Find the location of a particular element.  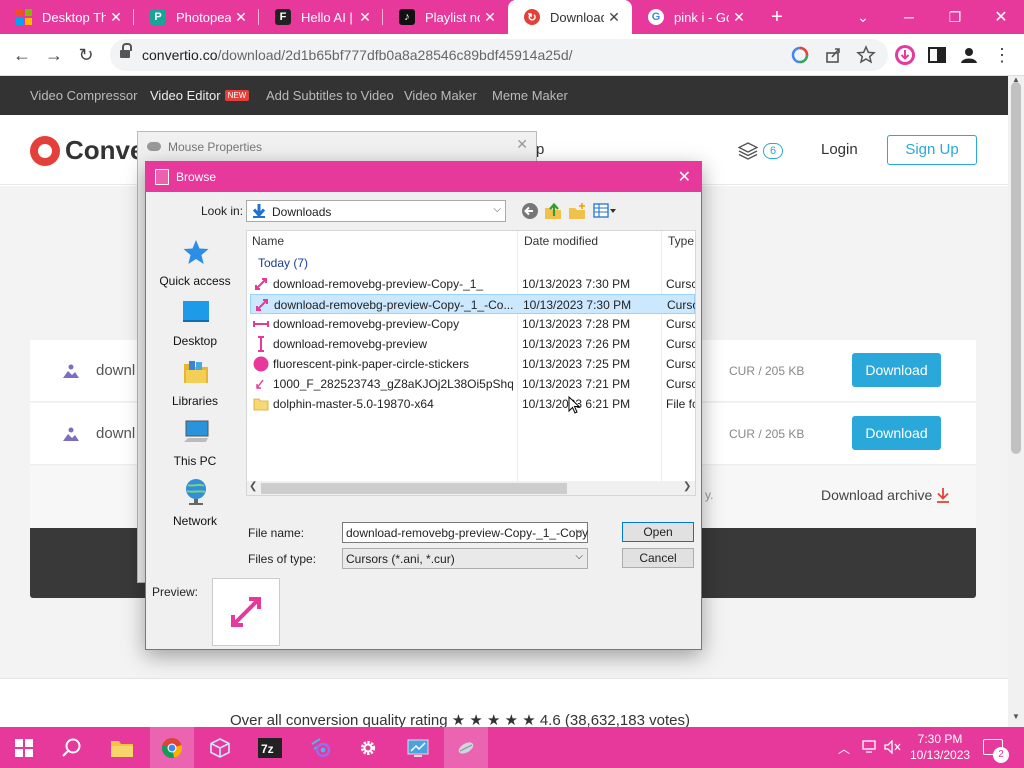

cancel-button: Cancel is located at coordinates (658, 558).